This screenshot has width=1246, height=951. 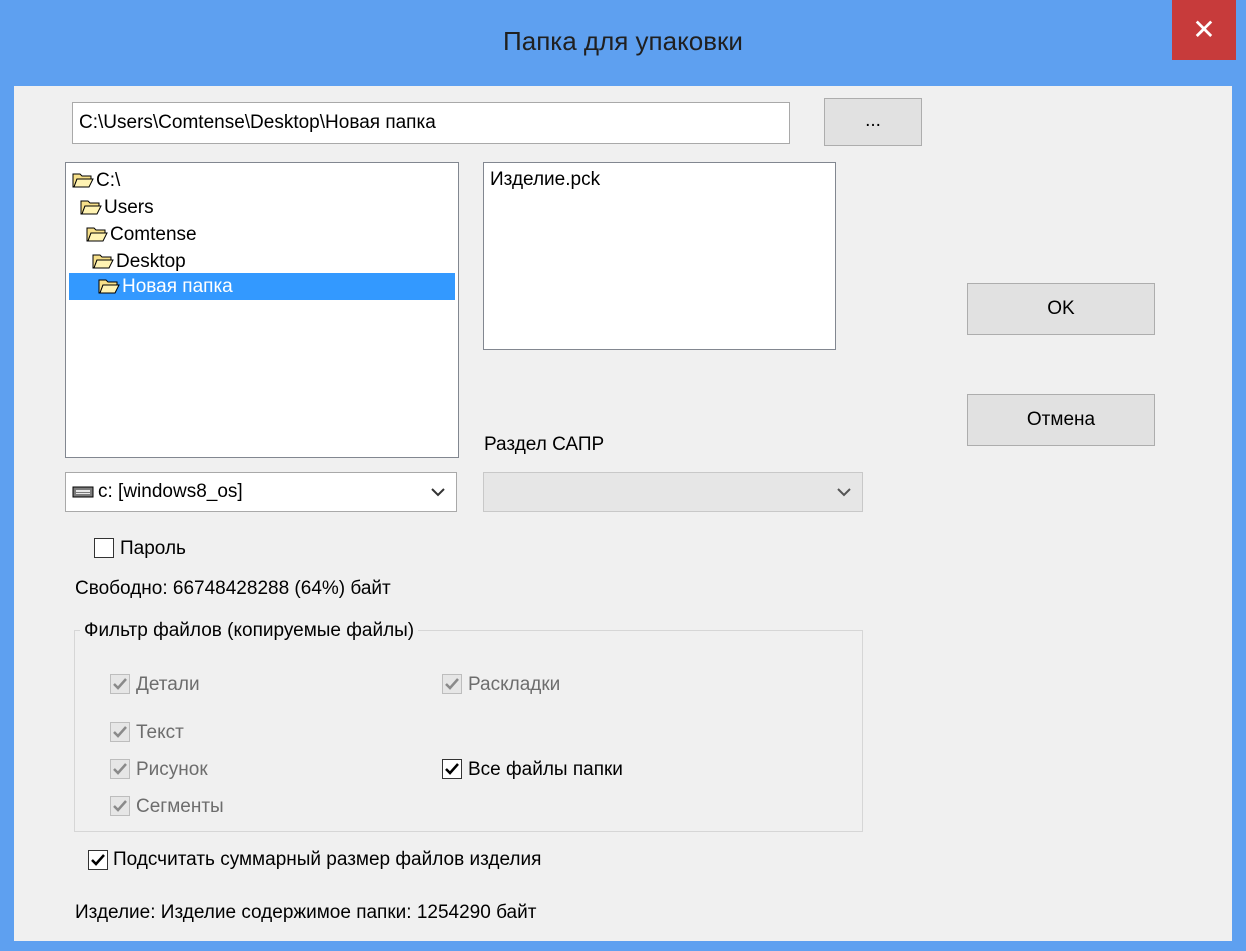 What do you see at coordinates (151, 261) in the screenshot?
I see `tree-item-label: Desktop` at bounding box center [151, 261].